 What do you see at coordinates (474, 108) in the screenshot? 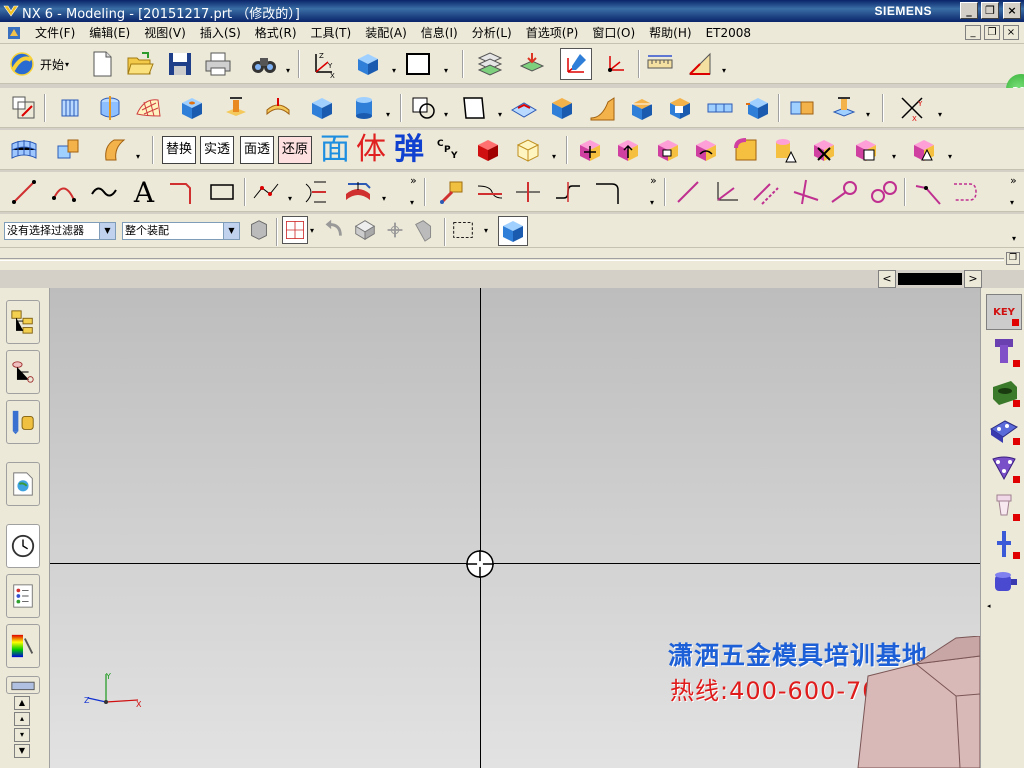
I see `sheet-button` at bounding box center [474, 108].